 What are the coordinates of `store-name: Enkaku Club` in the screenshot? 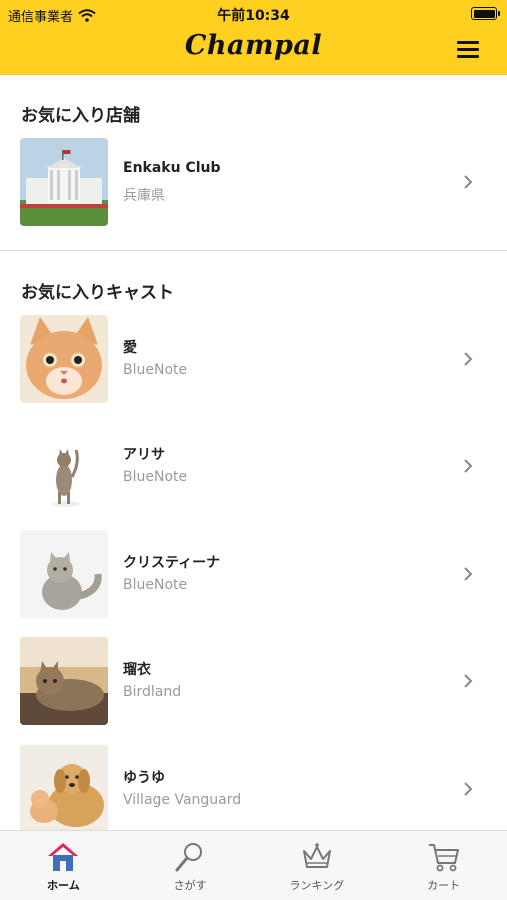 It's located at (172, 168).